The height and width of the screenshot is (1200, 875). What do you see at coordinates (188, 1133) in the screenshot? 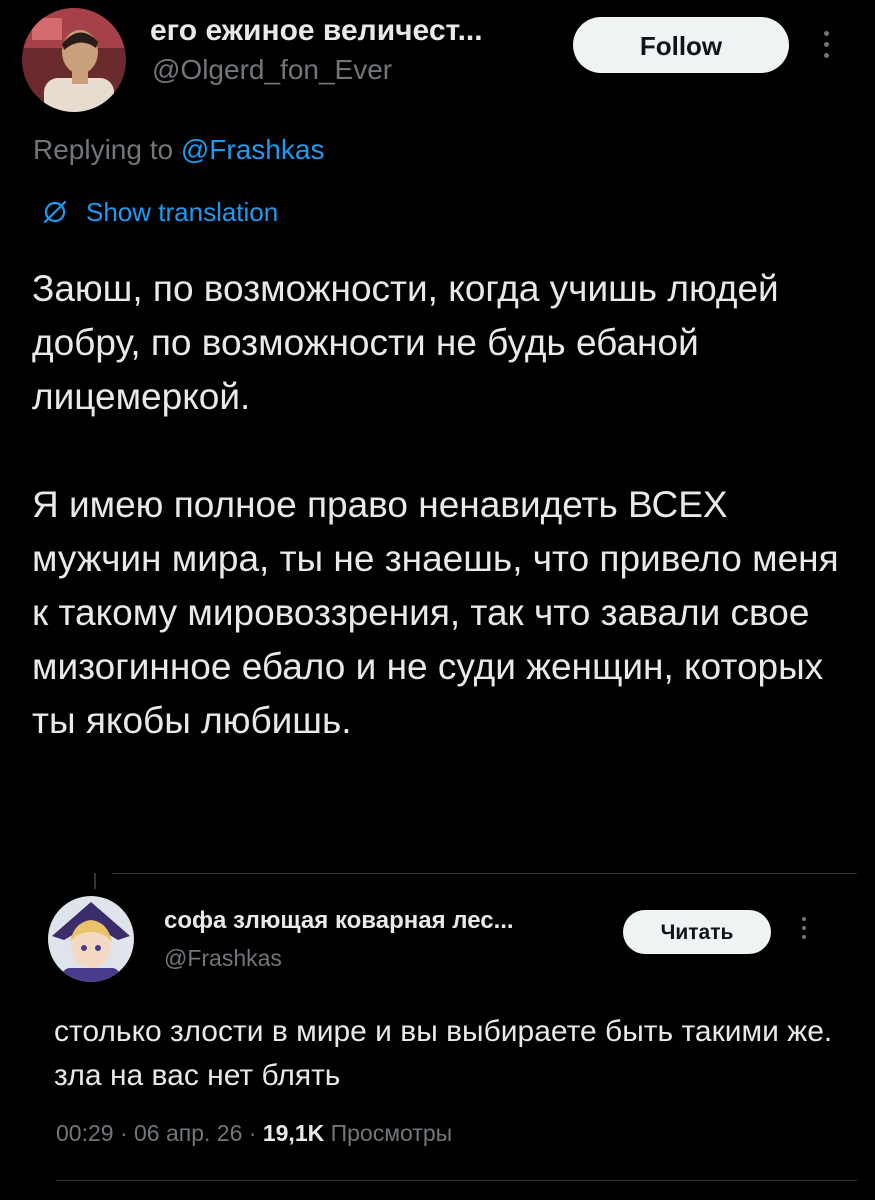
I see `tweet-date: 06 апр. 26` at bounding box center [188, 1133].